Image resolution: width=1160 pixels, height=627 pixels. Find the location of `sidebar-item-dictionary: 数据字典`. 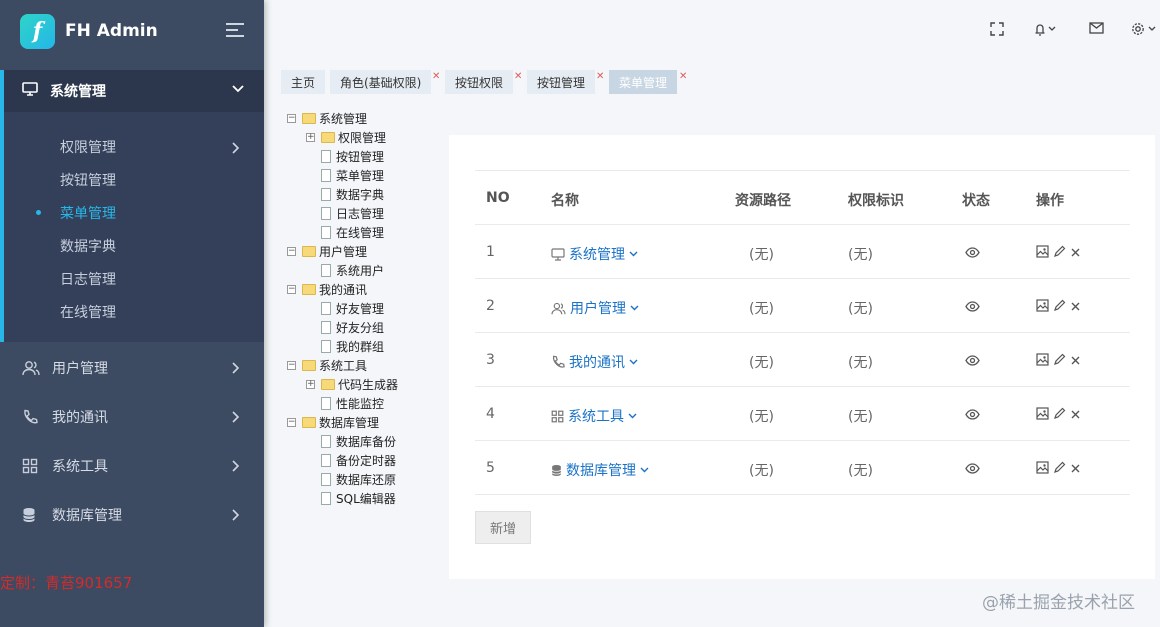

sidebar-item-dictionary: 数据字典 is located at coordinates (88, 246).